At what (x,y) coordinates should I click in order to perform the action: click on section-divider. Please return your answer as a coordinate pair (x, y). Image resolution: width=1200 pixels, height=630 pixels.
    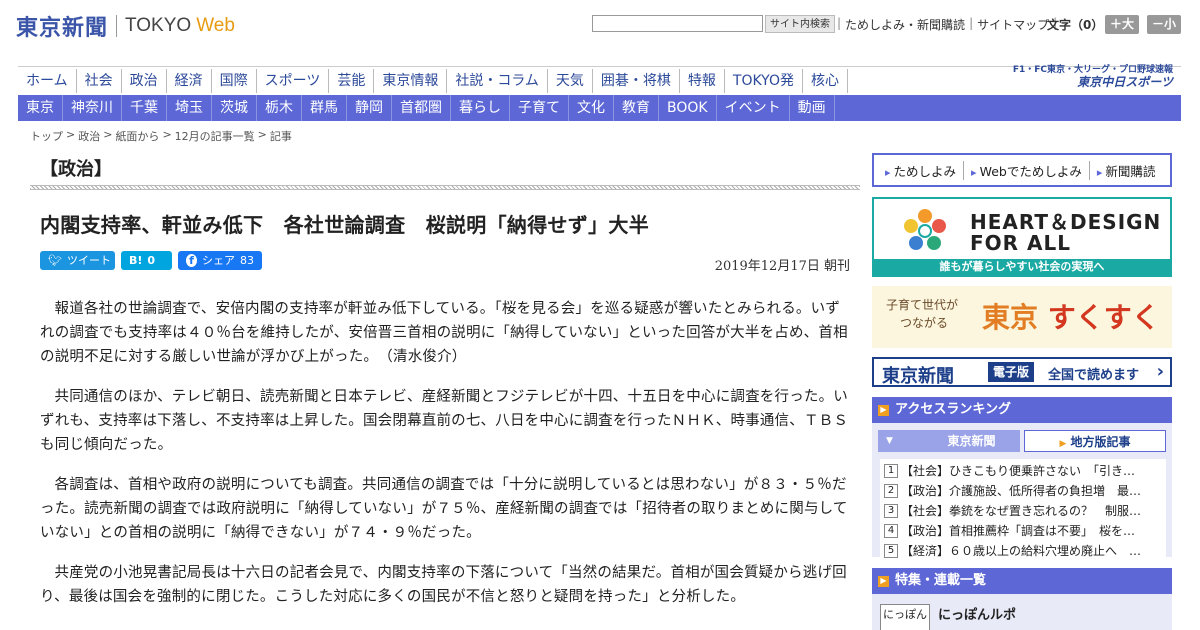
    Looking at the image, I should click on (445, 187).